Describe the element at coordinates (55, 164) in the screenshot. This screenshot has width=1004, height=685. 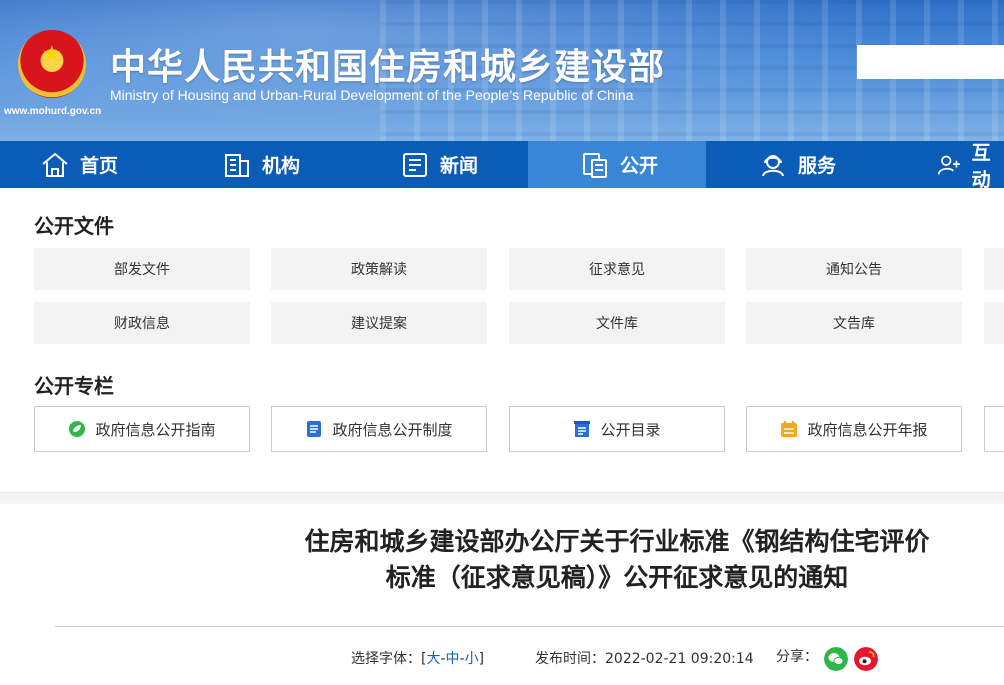
I see `home-icon` at that location.